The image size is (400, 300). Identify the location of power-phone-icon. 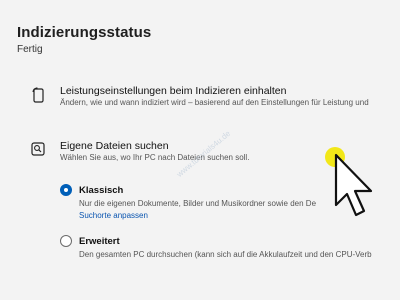
(38, 97).